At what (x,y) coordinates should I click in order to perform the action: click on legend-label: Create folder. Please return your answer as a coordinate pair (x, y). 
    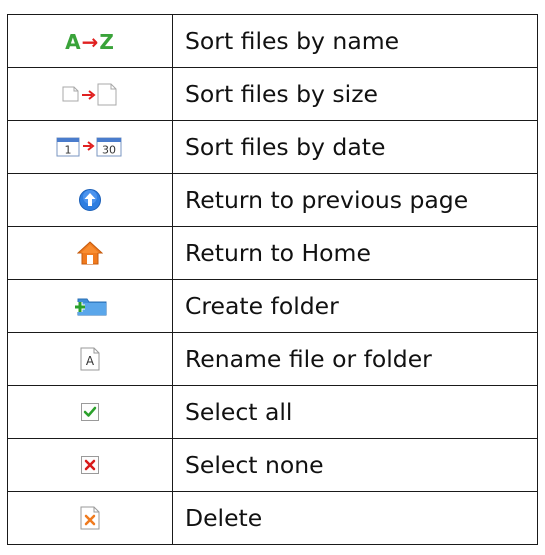
    Looking at the image, I should click on (355, 306).